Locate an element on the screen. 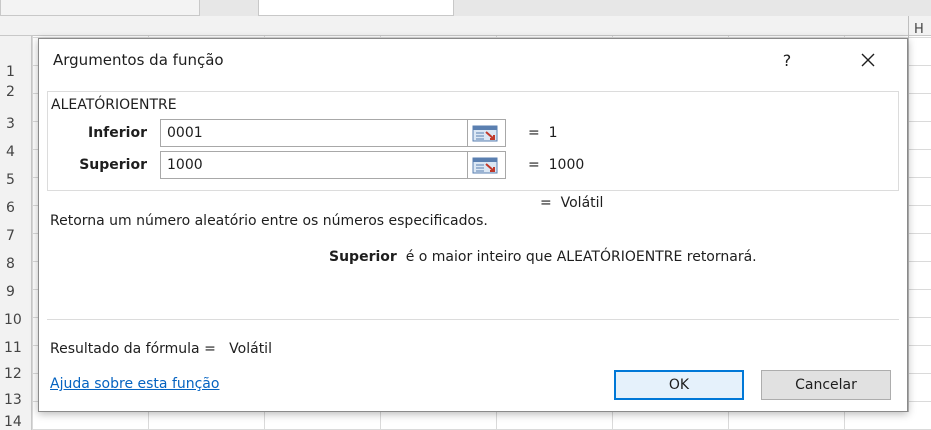 The width and height of the screenshot is (931, 430). row-header: 7 is located at coordinates (10, 236).